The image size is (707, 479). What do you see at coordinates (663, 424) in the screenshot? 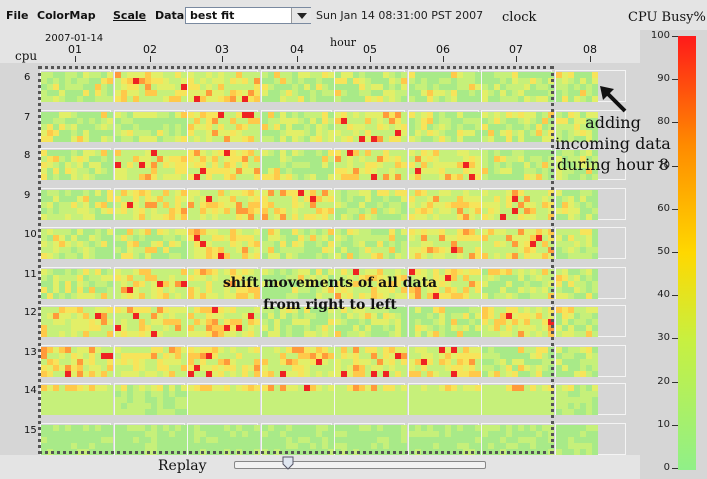
I see `colorbar-tick-label: 10` at bounding box center [663, 424].